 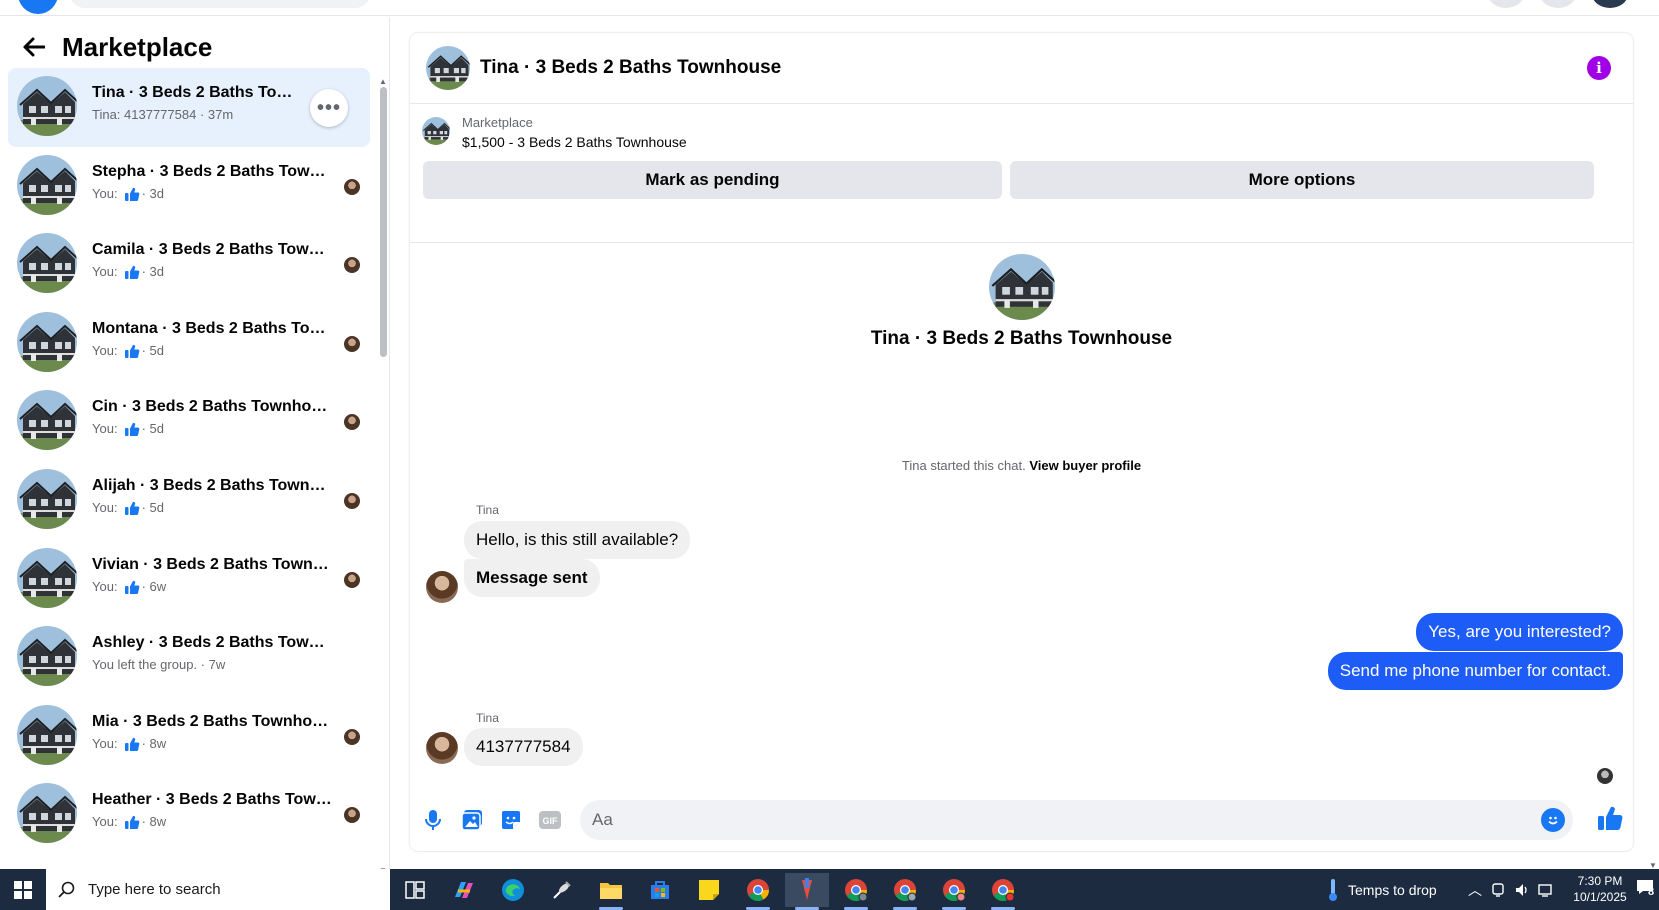 I want to click on profile-avatar, so click(x=1022, y=287).